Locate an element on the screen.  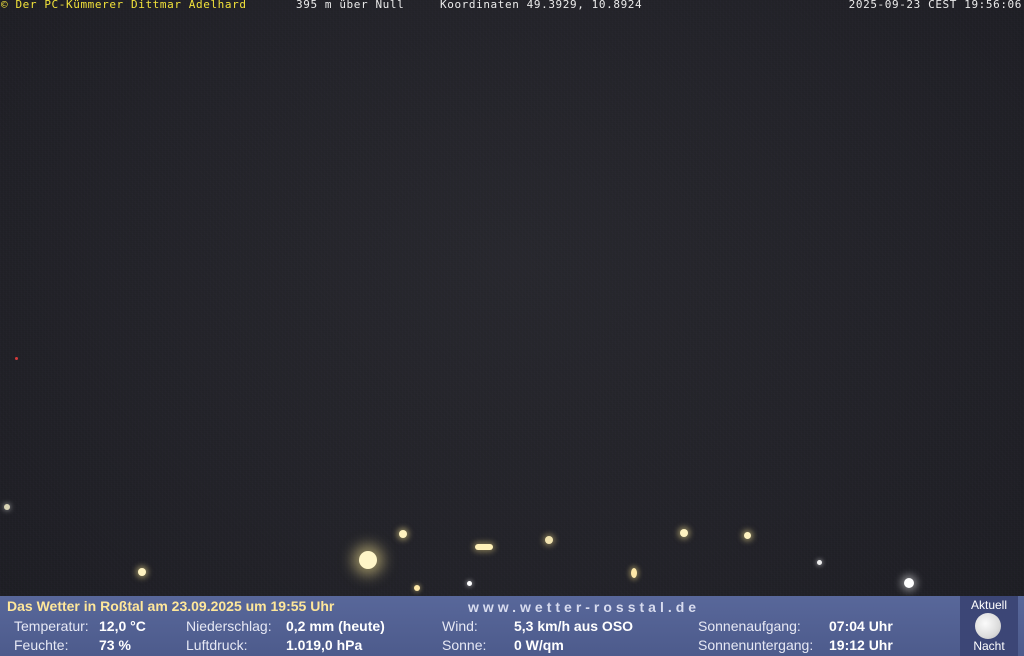
timestamp-text: 2025-09-23 CEST 19:56:06 is located at coordinates (935, 5).